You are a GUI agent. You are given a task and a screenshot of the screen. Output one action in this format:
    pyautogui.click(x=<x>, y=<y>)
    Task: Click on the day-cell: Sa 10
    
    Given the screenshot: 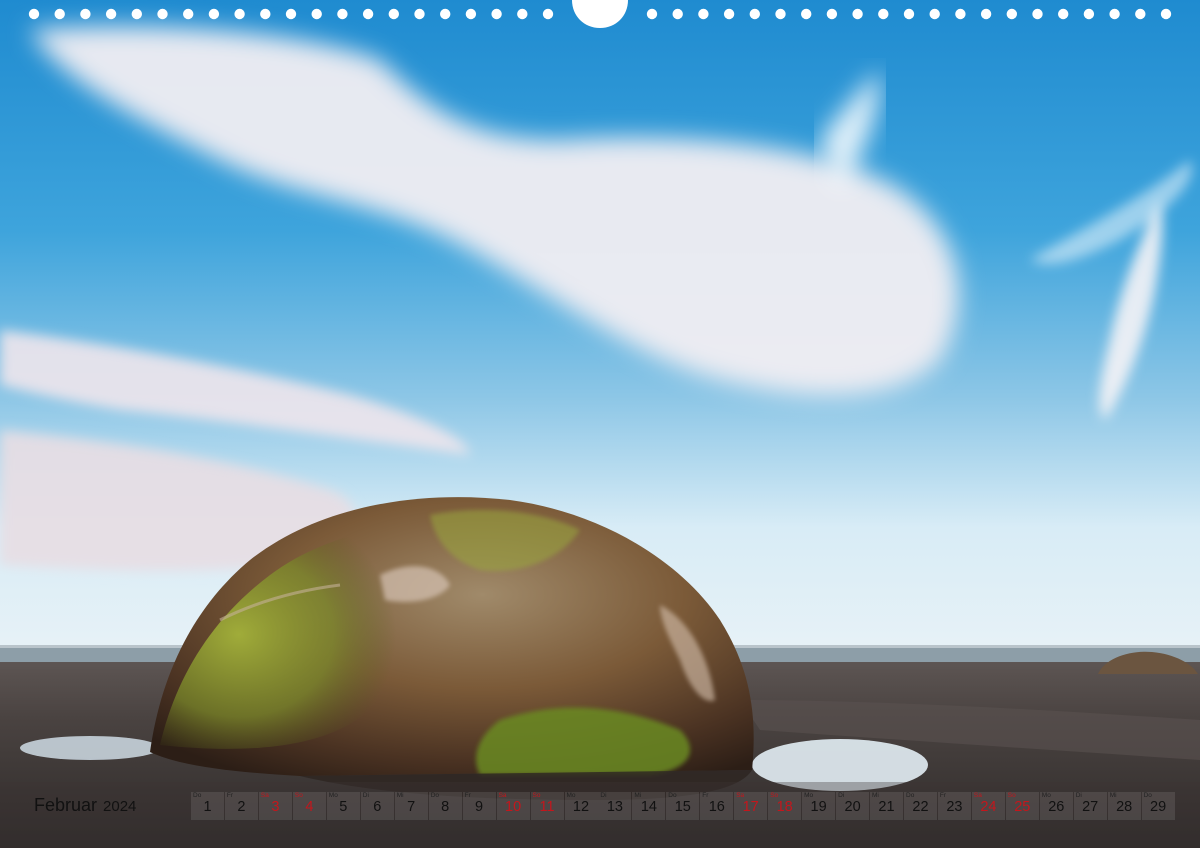 What is the action you would take?
    pyautogui.click(x=513, y=806)
    